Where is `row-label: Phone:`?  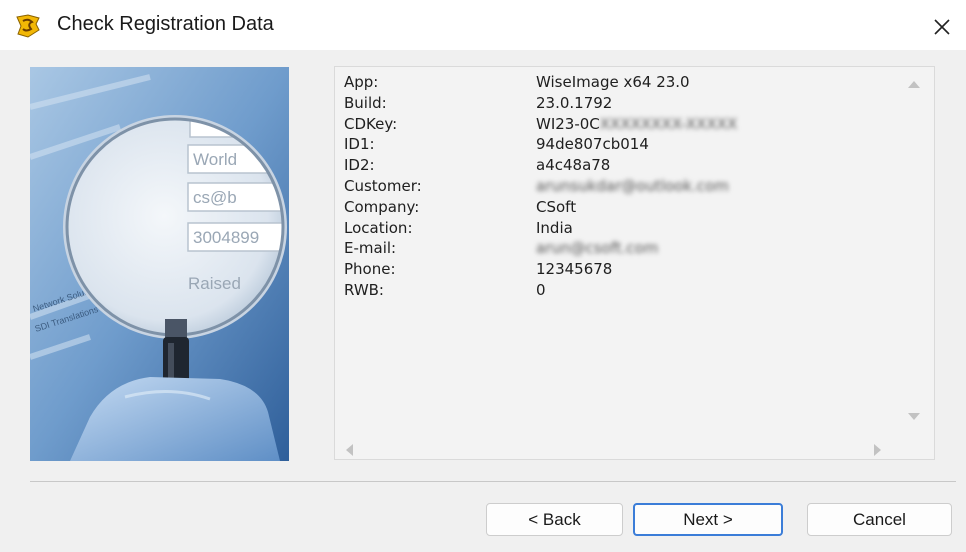
row-label: Phone: is located at coordinates (370, 269).